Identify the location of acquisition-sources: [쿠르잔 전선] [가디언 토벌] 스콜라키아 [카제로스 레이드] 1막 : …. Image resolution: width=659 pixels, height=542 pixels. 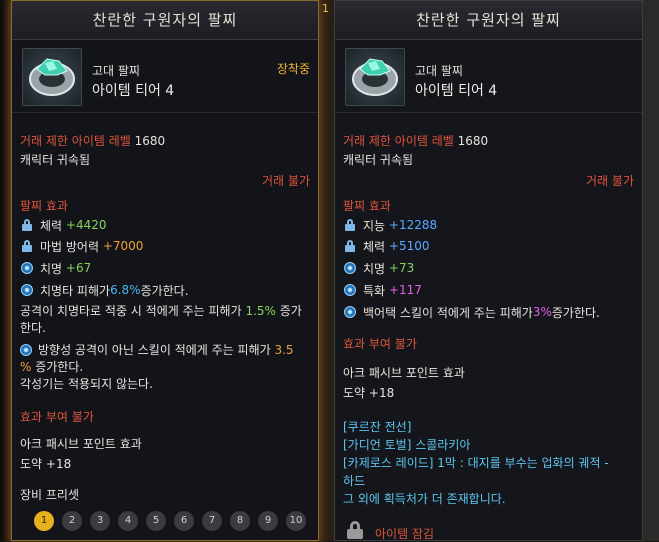
(487, 463).